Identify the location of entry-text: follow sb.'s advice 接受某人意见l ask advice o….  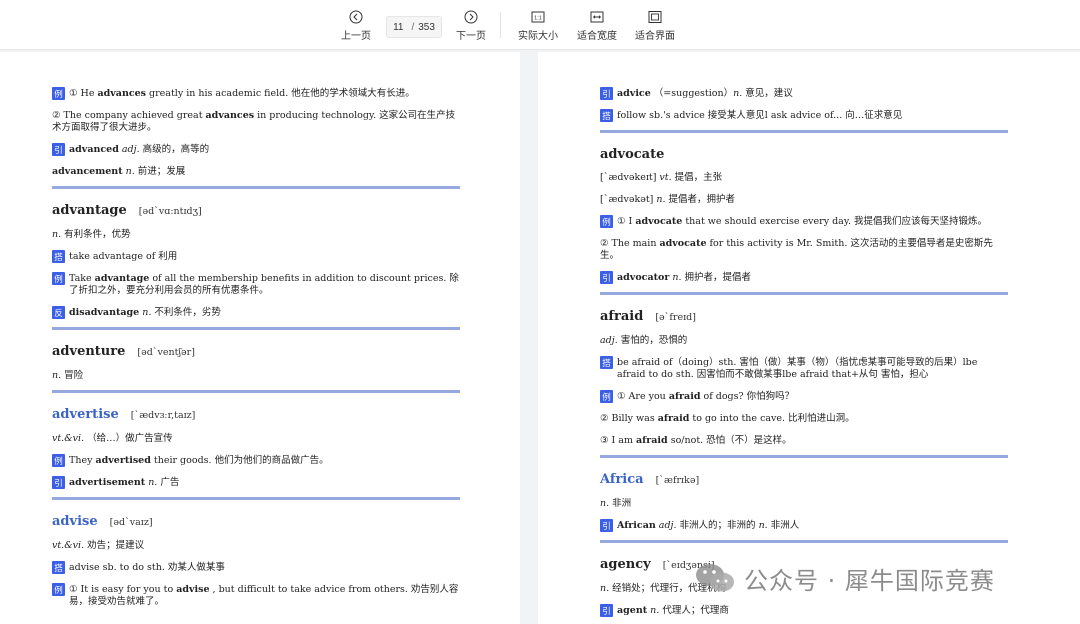
(760, 115).